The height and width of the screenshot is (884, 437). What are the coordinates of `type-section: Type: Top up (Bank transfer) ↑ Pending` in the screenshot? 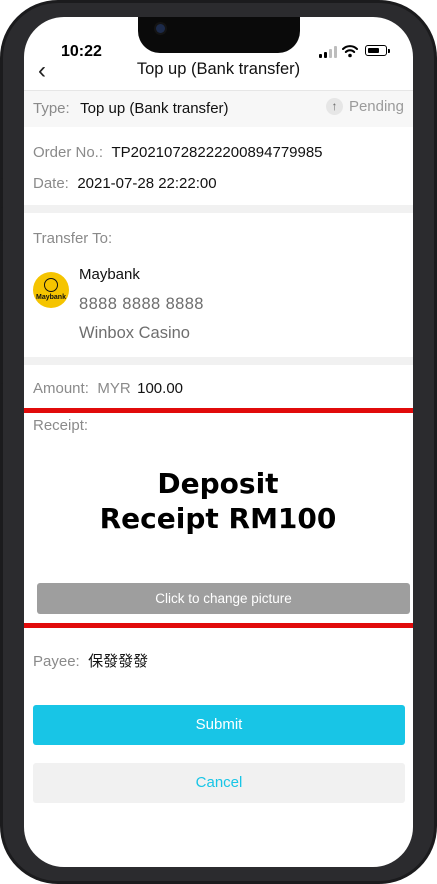 It's located at (218, 109).